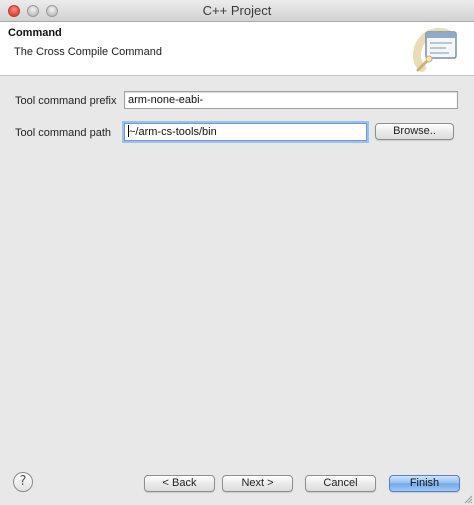  Describe the element at coordinates (88, 52) in the screenshot. I see `page-description: The Cross Compile Command` at that location.